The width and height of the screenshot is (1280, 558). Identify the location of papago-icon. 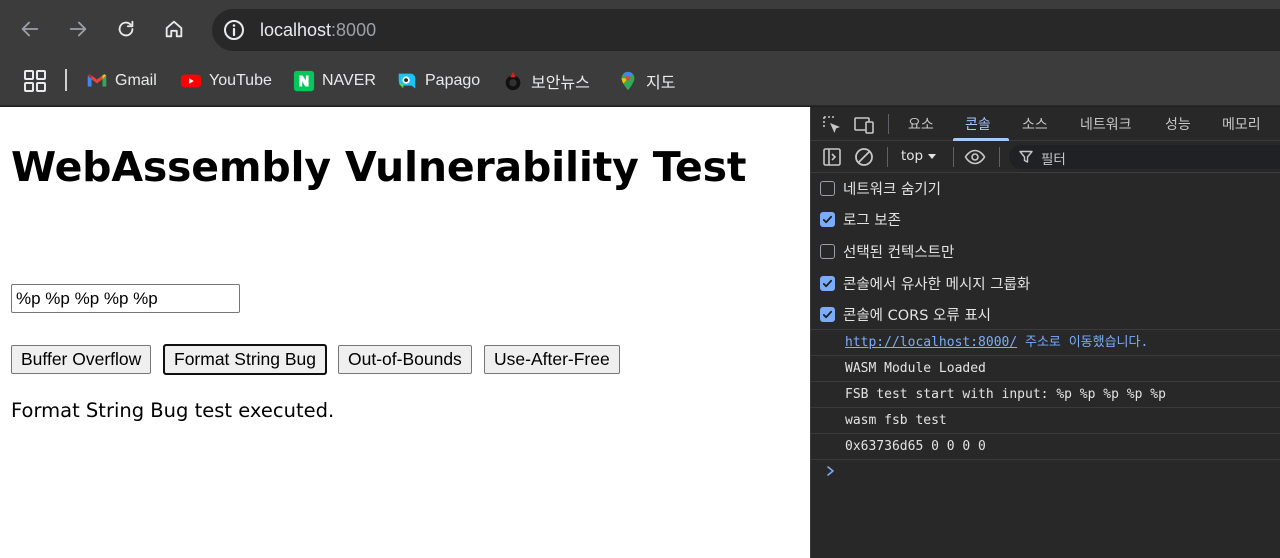
(407, 81).